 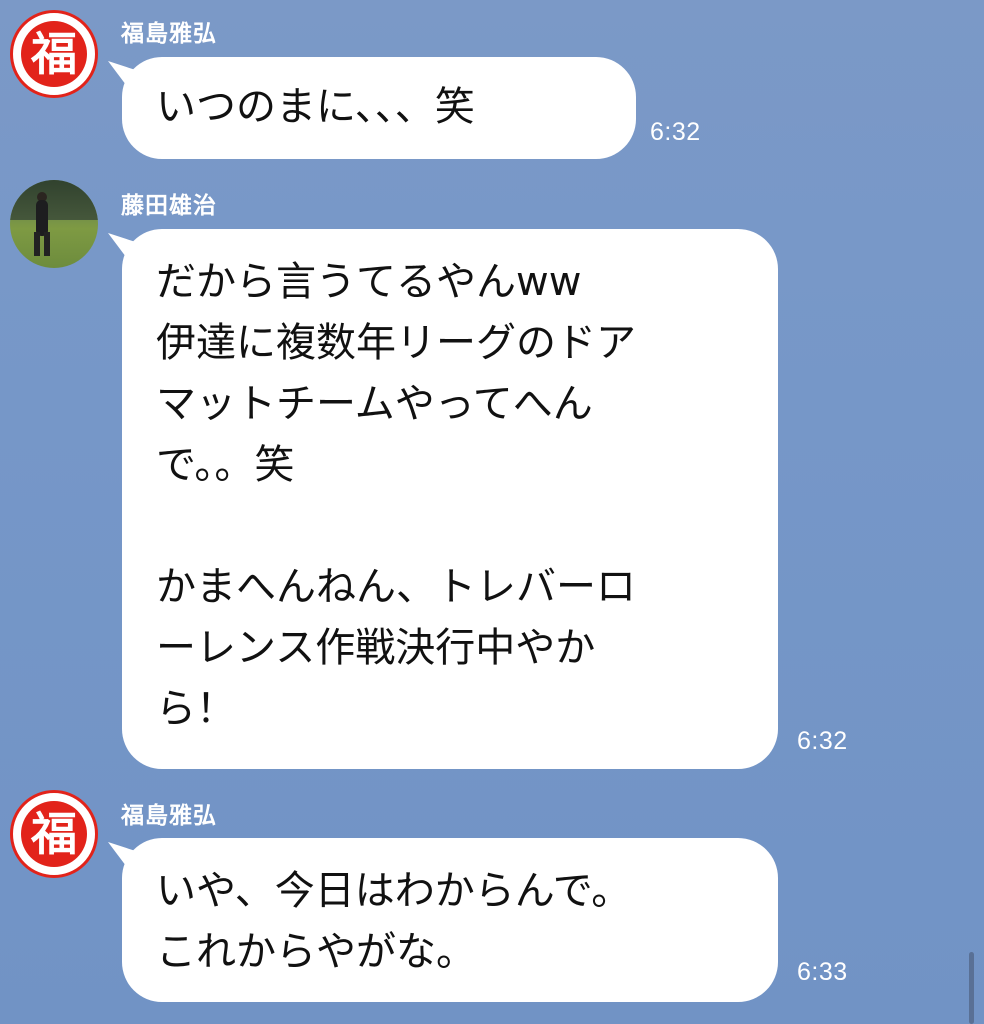 What do you see at coordinates (169, 206) in the screenshot?
I see `sender-name: 藤田雄治` at bounding box center [169, 206].